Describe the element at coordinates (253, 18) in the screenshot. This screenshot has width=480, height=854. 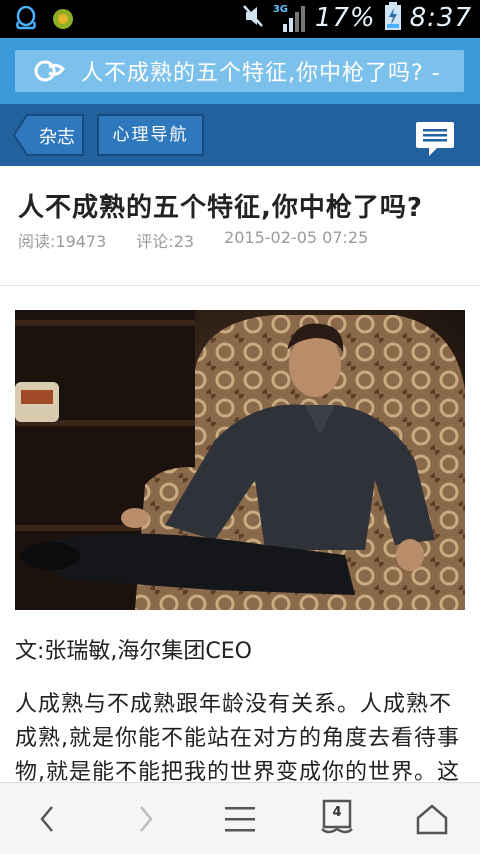
I see `mute-icon` at that location.